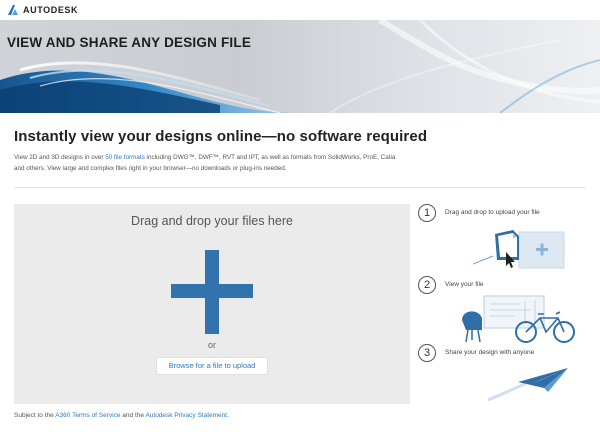 The width and height of the screenshot is (600, 438). Describe the element at coordinates (13, 10) in the screenshot. I see `autodesk-logo-icon` at that location.